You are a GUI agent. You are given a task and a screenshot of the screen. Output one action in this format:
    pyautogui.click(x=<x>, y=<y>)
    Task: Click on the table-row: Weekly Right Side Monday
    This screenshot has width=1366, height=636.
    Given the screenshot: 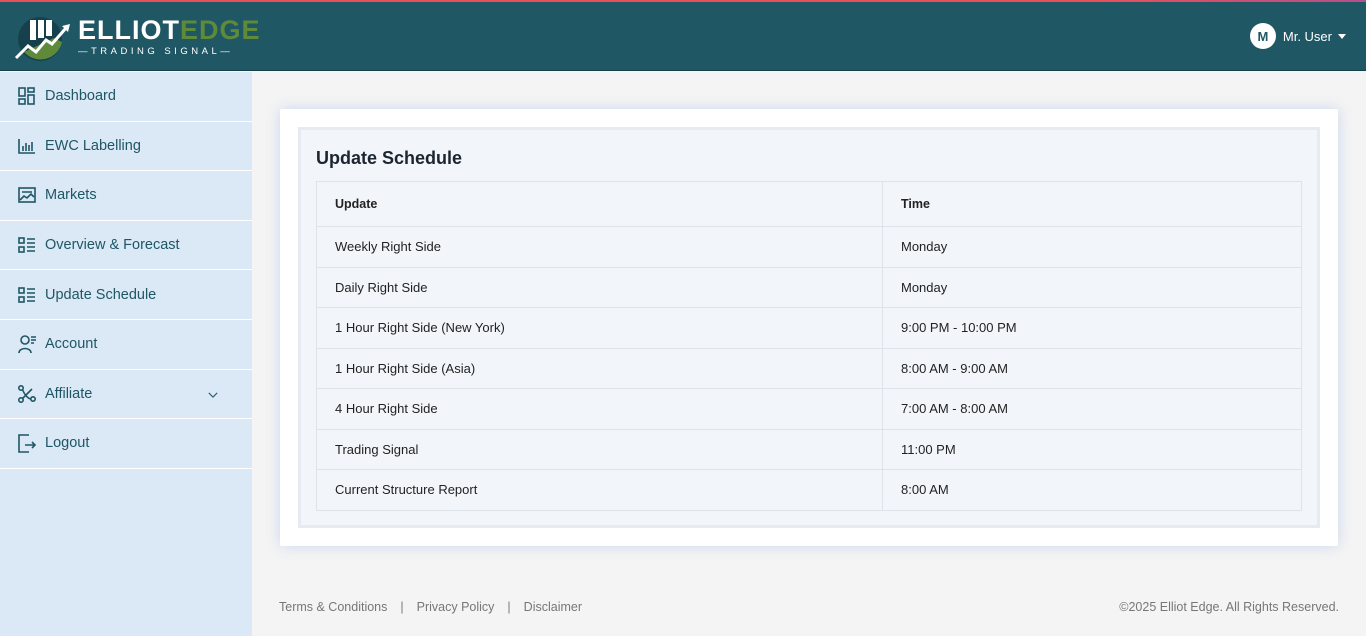 What is the action you would take?
    pyautogui.click(x=809, y=247)
    